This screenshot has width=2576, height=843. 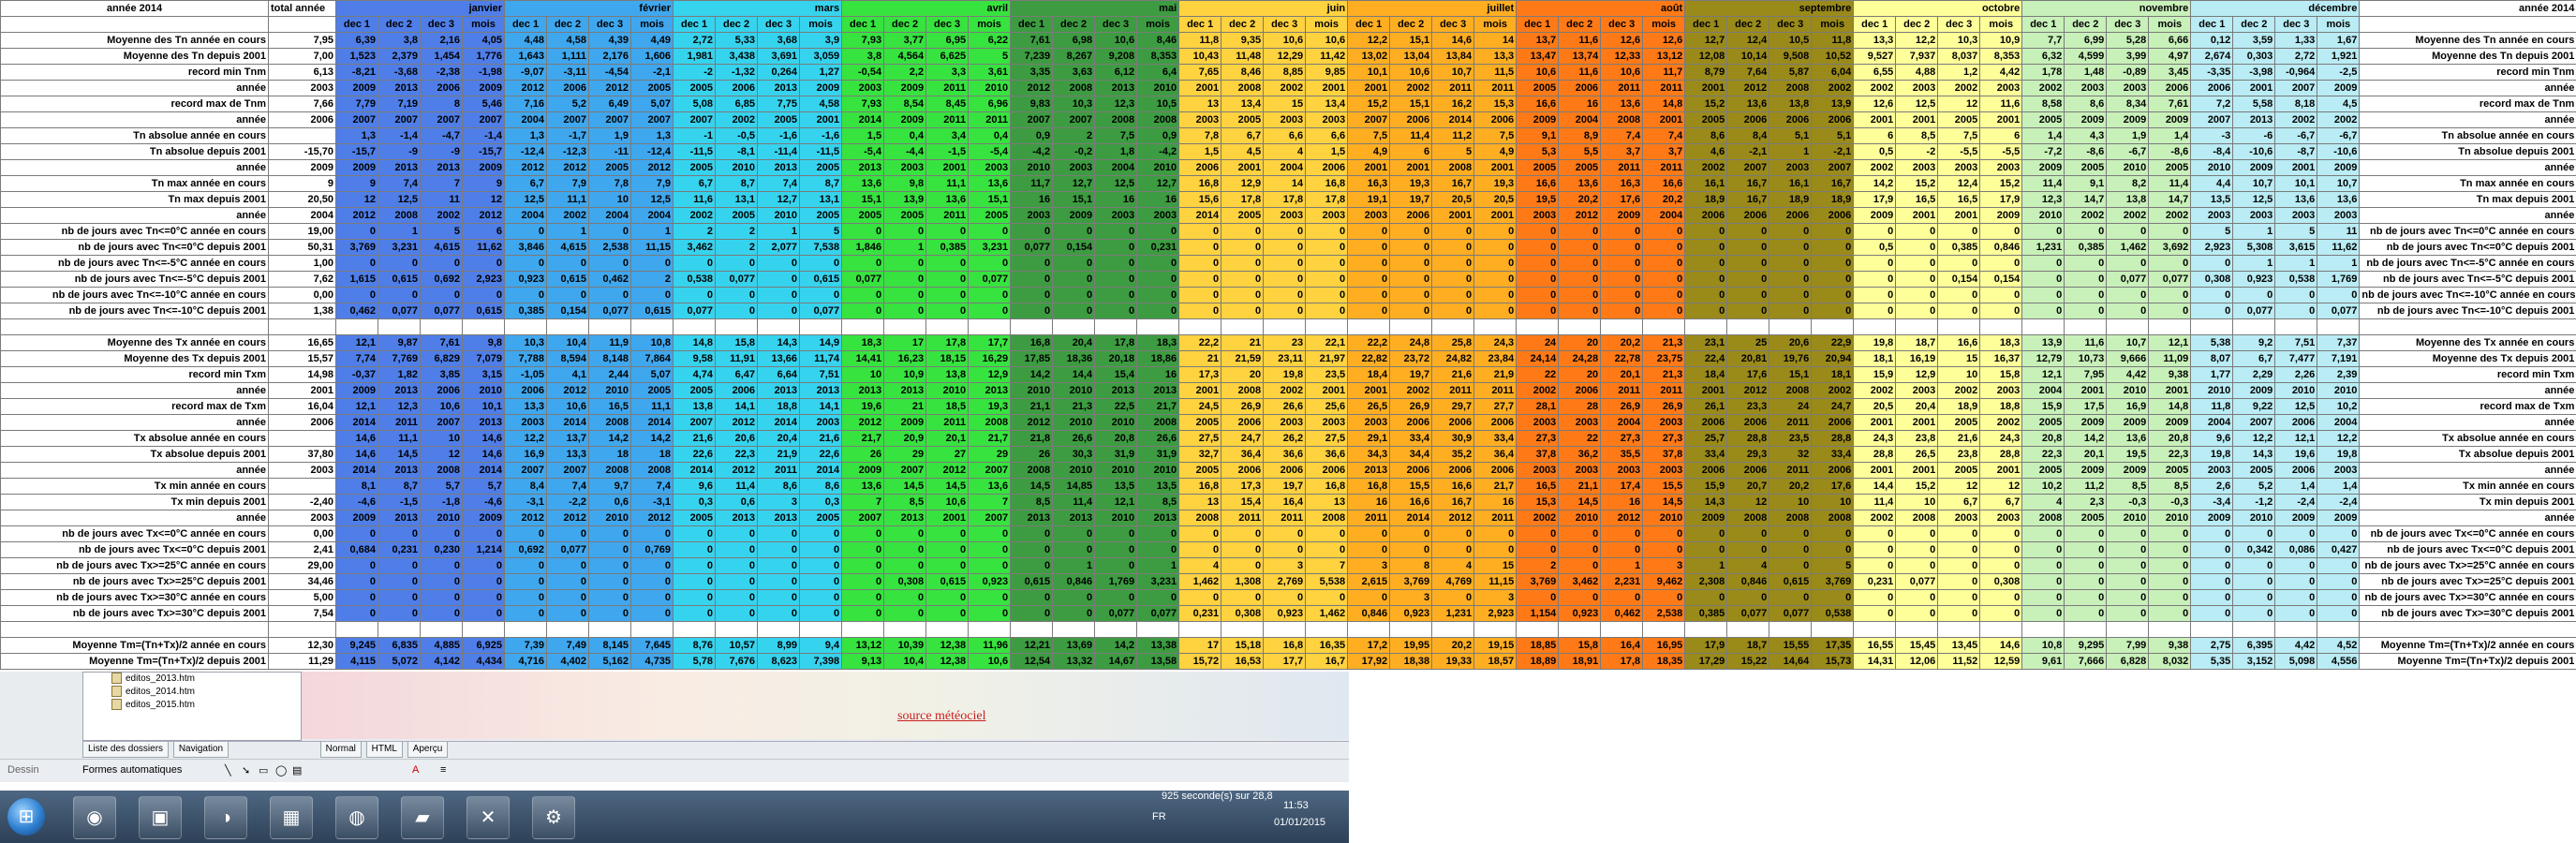 What do you see at coordinates (1706, 581) in the screenshot?
I see `value-cell: 2,308` at bounding box center [1706, 581].